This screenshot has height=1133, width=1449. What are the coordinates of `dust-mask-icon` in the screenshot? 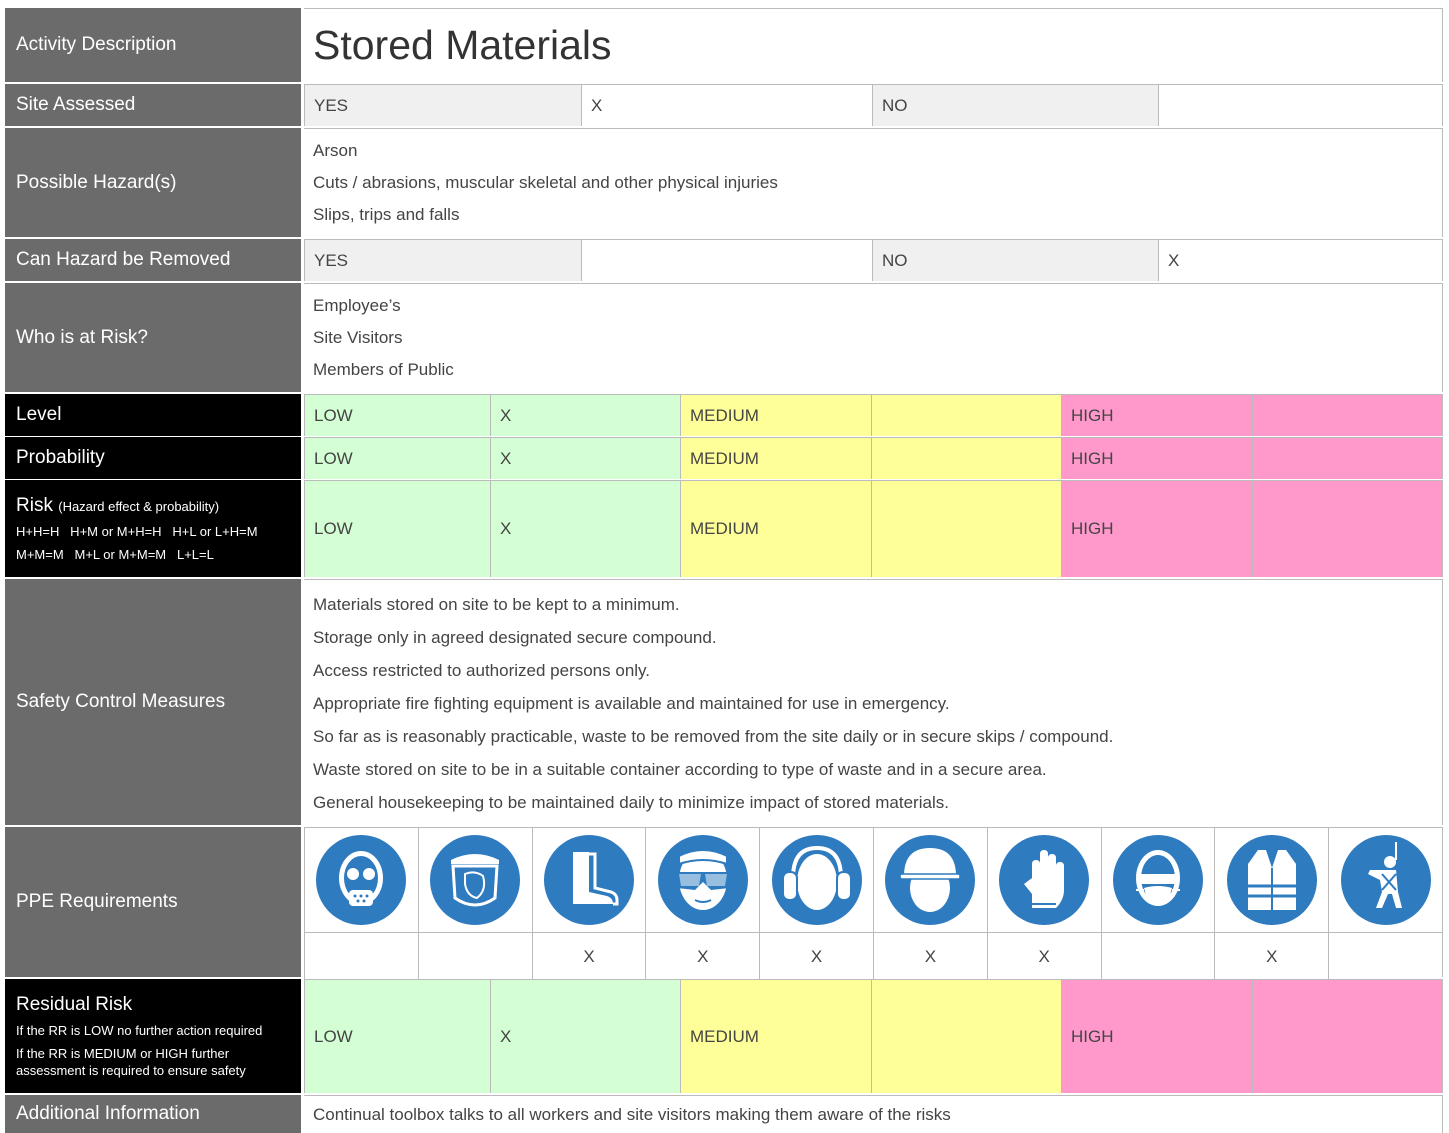 It's located at (1157, 880).